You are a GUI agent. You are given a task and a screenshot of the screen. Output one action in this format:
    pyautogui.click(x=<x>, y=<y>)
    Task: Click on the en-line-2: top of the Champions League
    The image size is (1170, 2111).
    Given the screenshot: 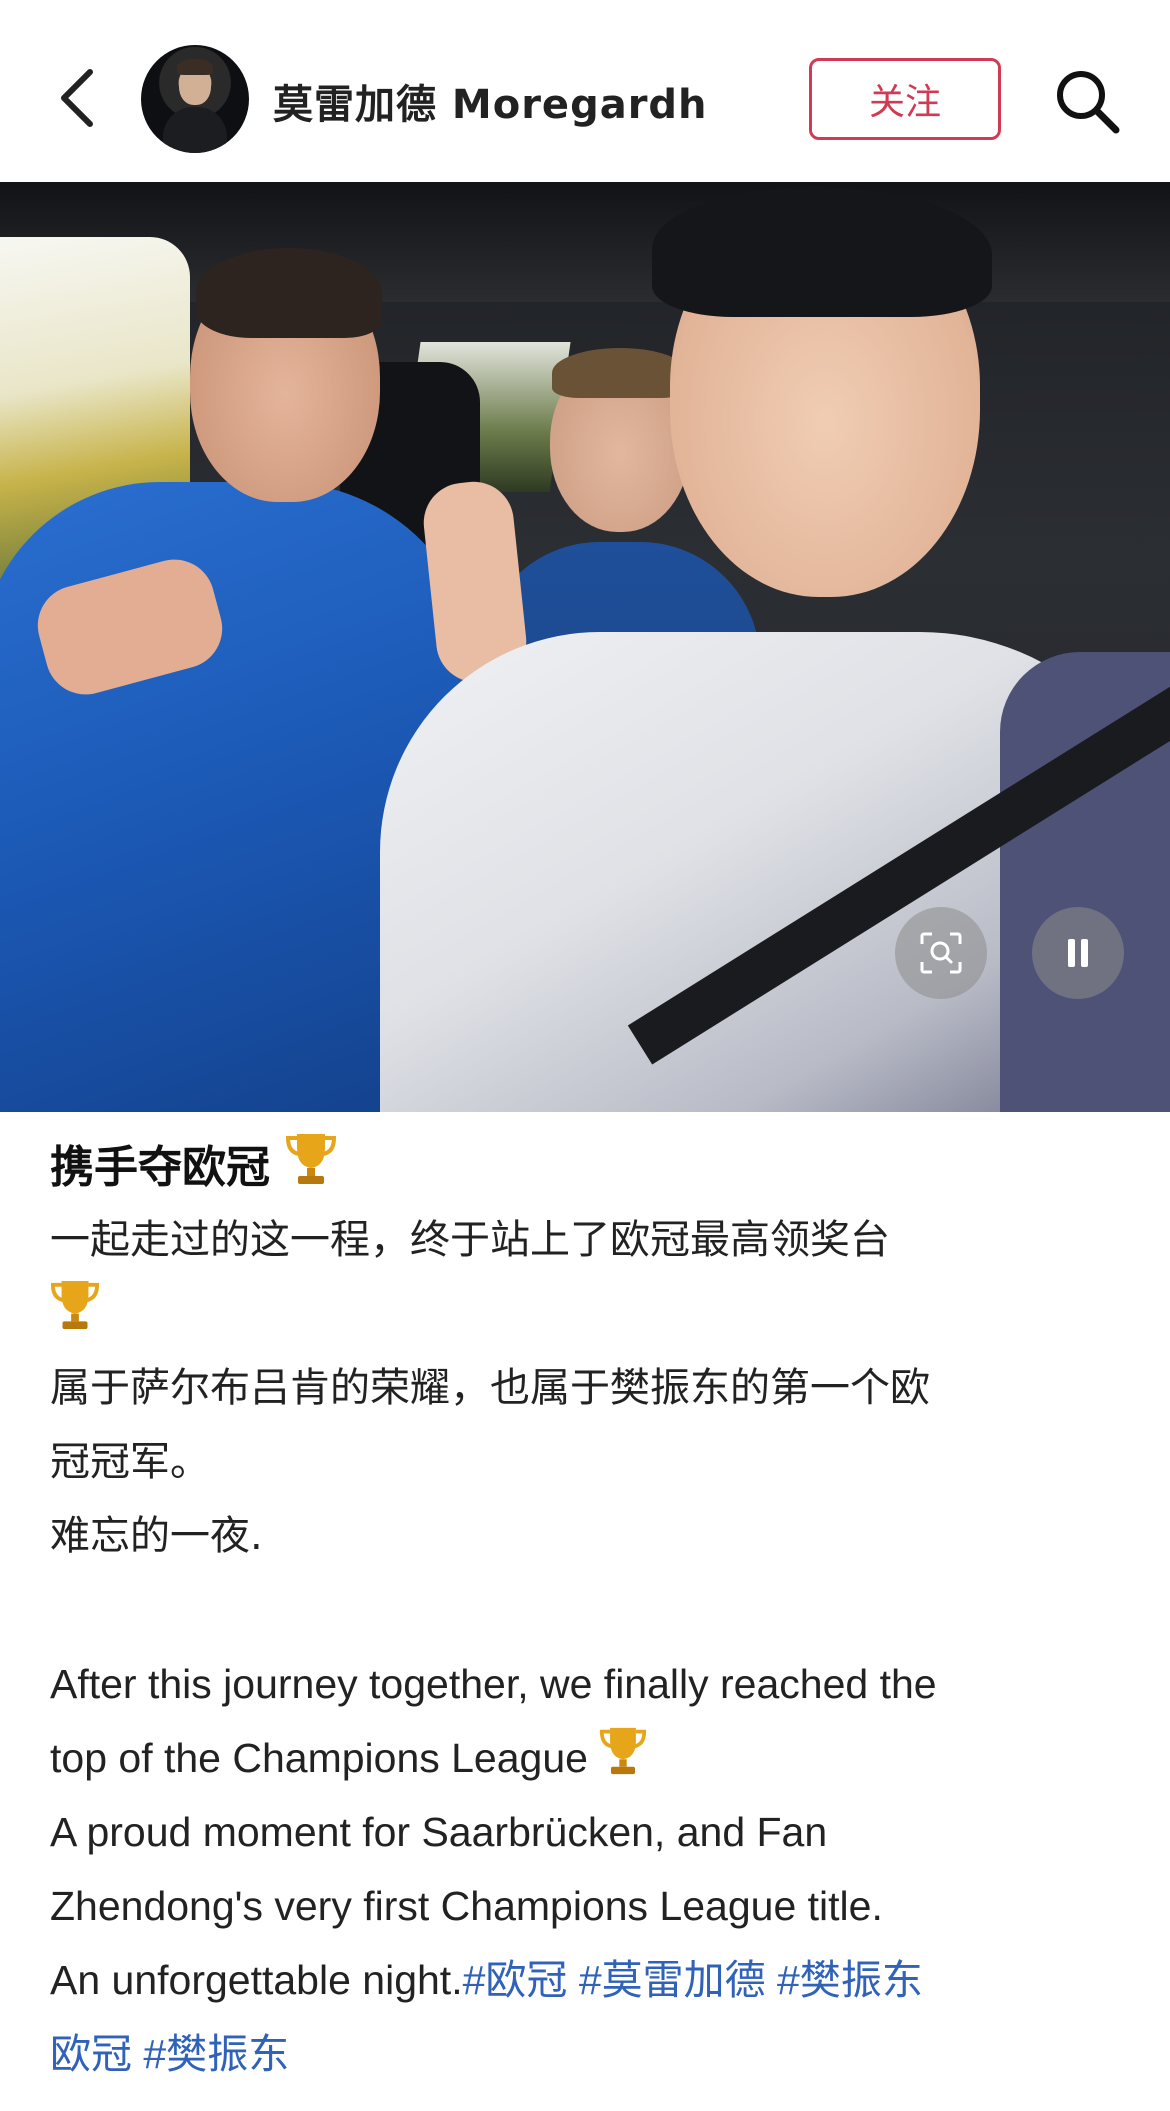 What is the action you would take?
    pyautogui.click(x=590, y=1758)
    